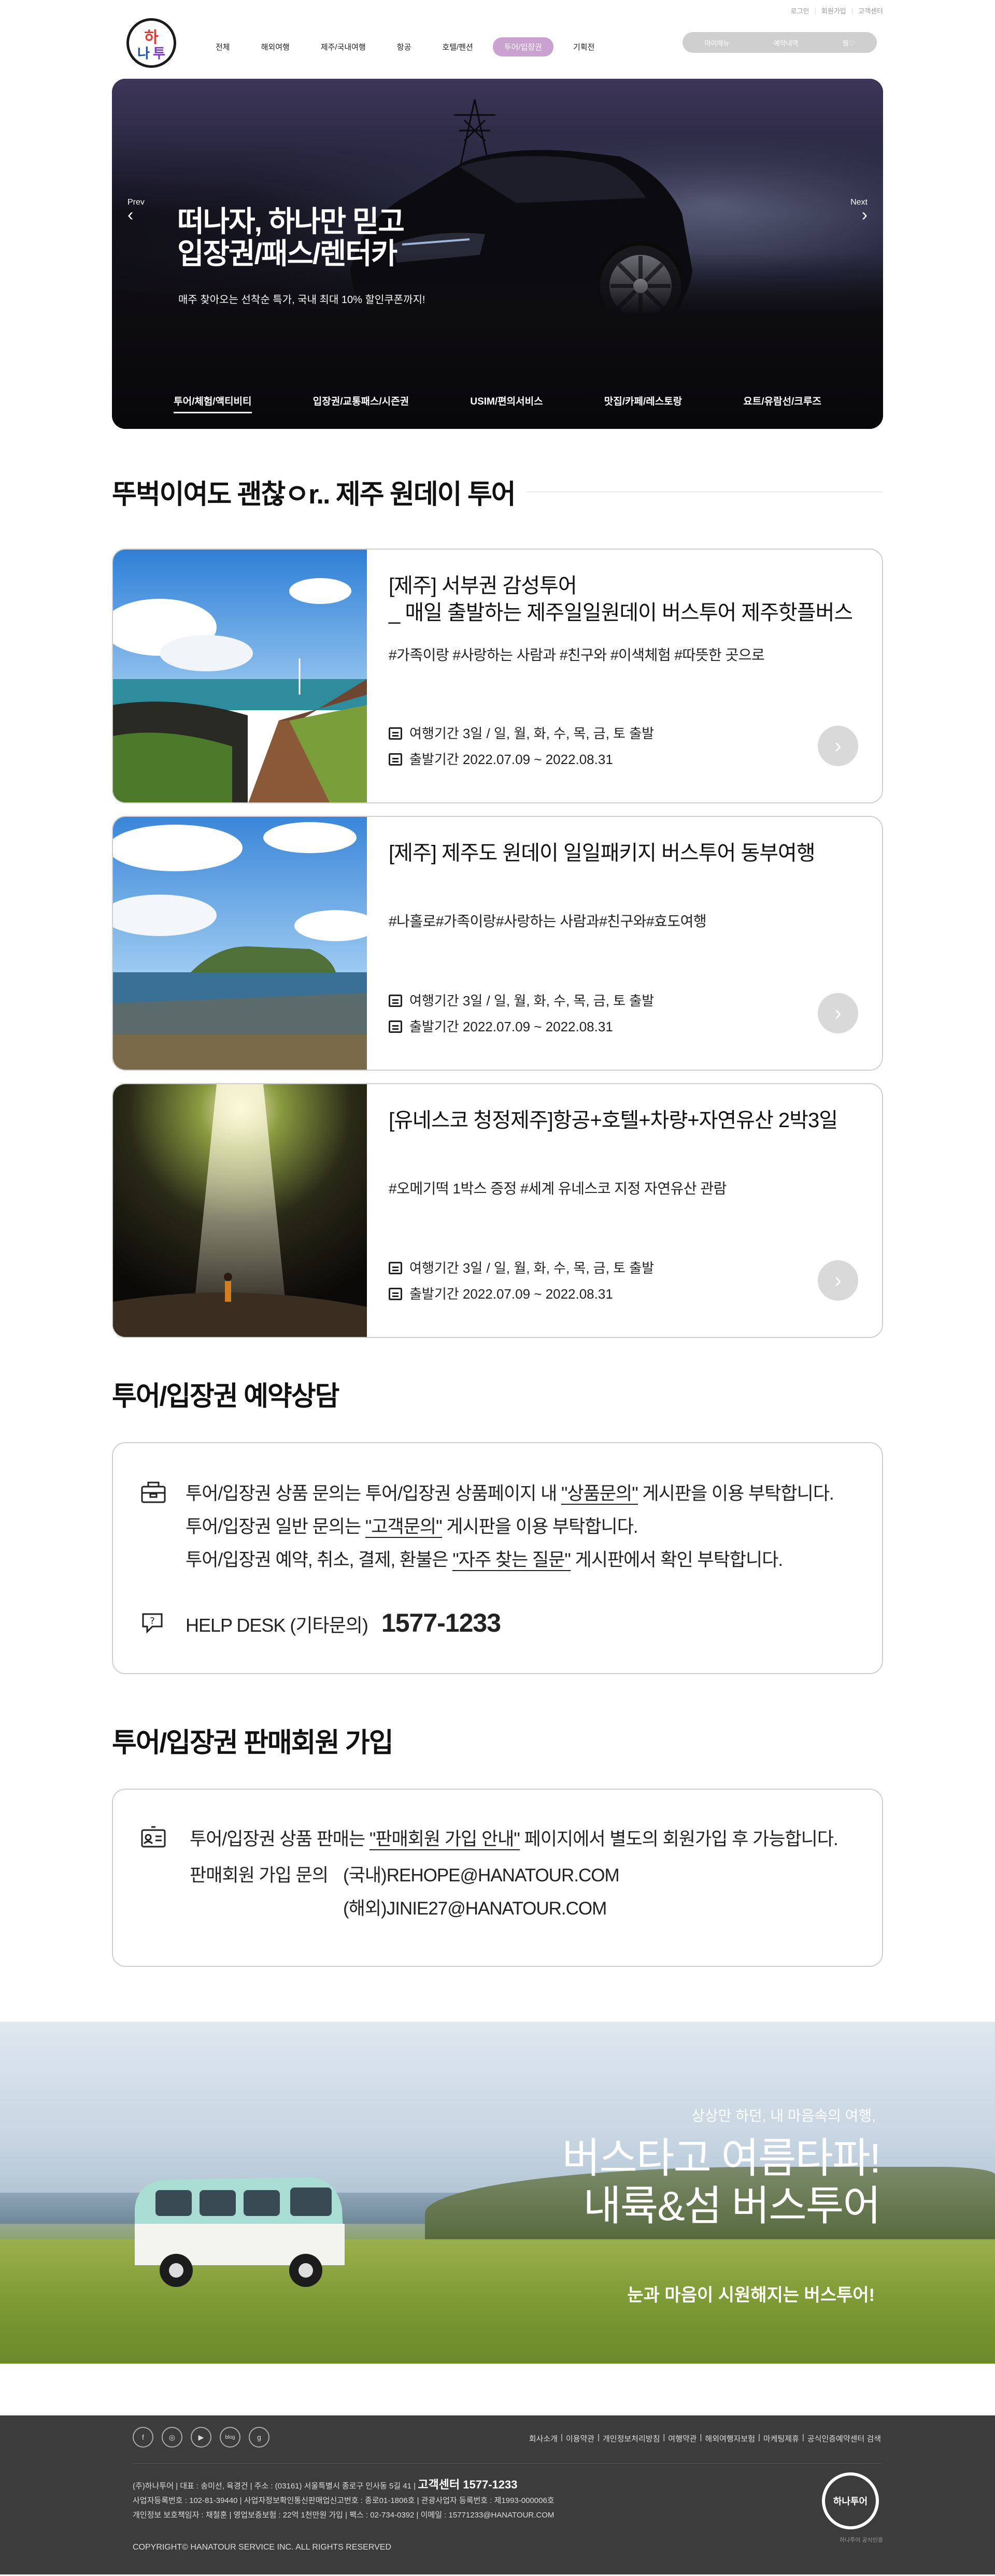 The width and height of the screenshot is (995, 2576). I want to click on hero-cat-usim: USIM/편의서비스, so click(506, 403).